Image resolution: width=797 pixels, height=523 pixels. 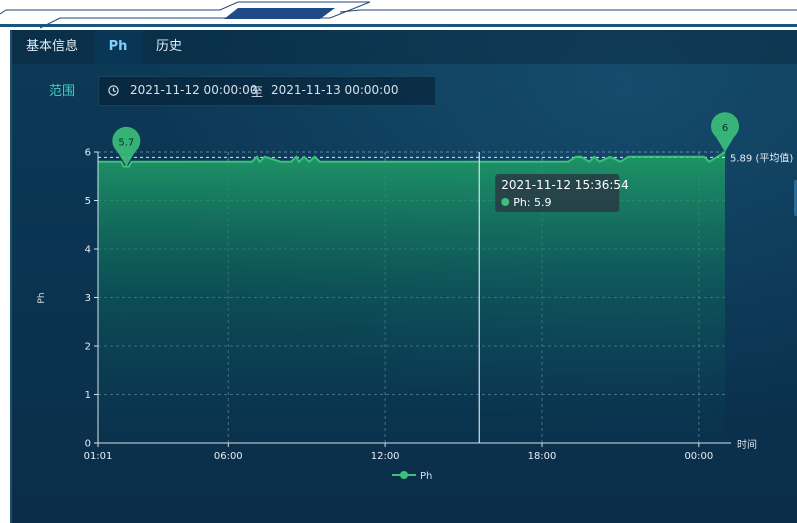 What do you see at coordinates (698, 456) in the screenshot?
I see `x-tick-label: 00:00` at bounding box center [698, 456].